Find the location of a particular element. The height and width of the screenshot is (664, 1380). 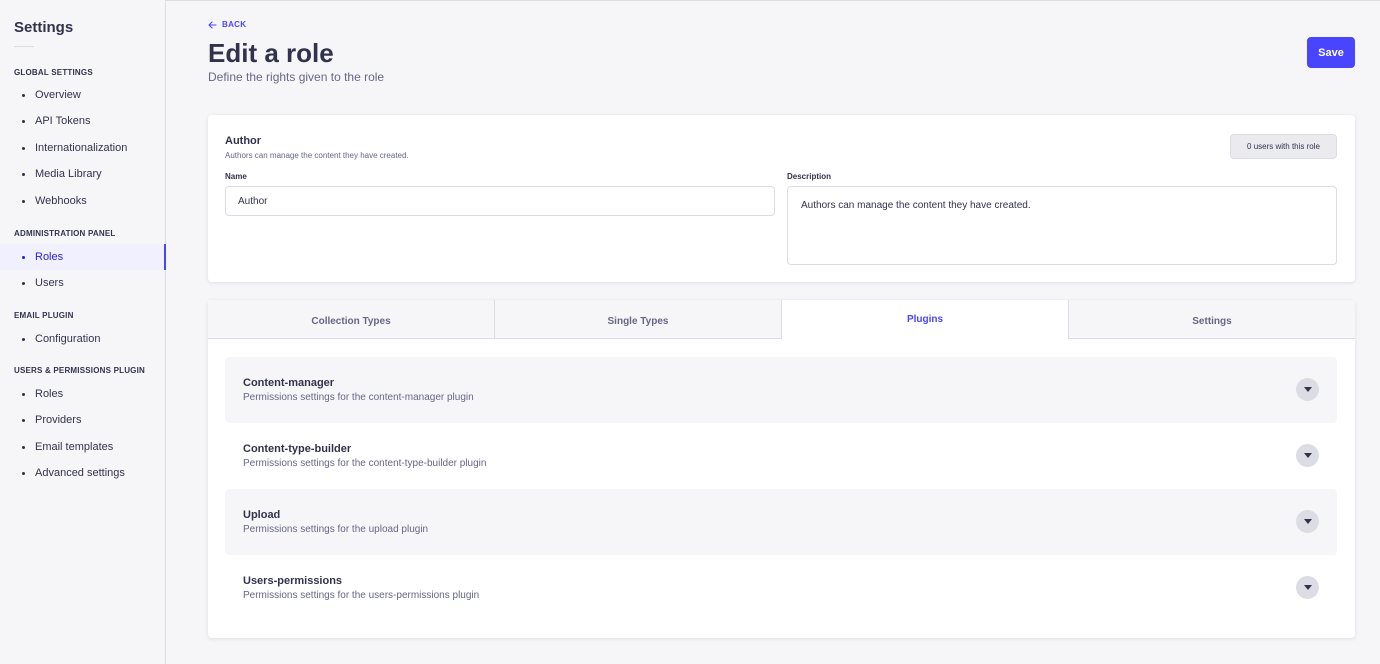

sidebar-item-label: Configuration is located at coordinates (68, 339).